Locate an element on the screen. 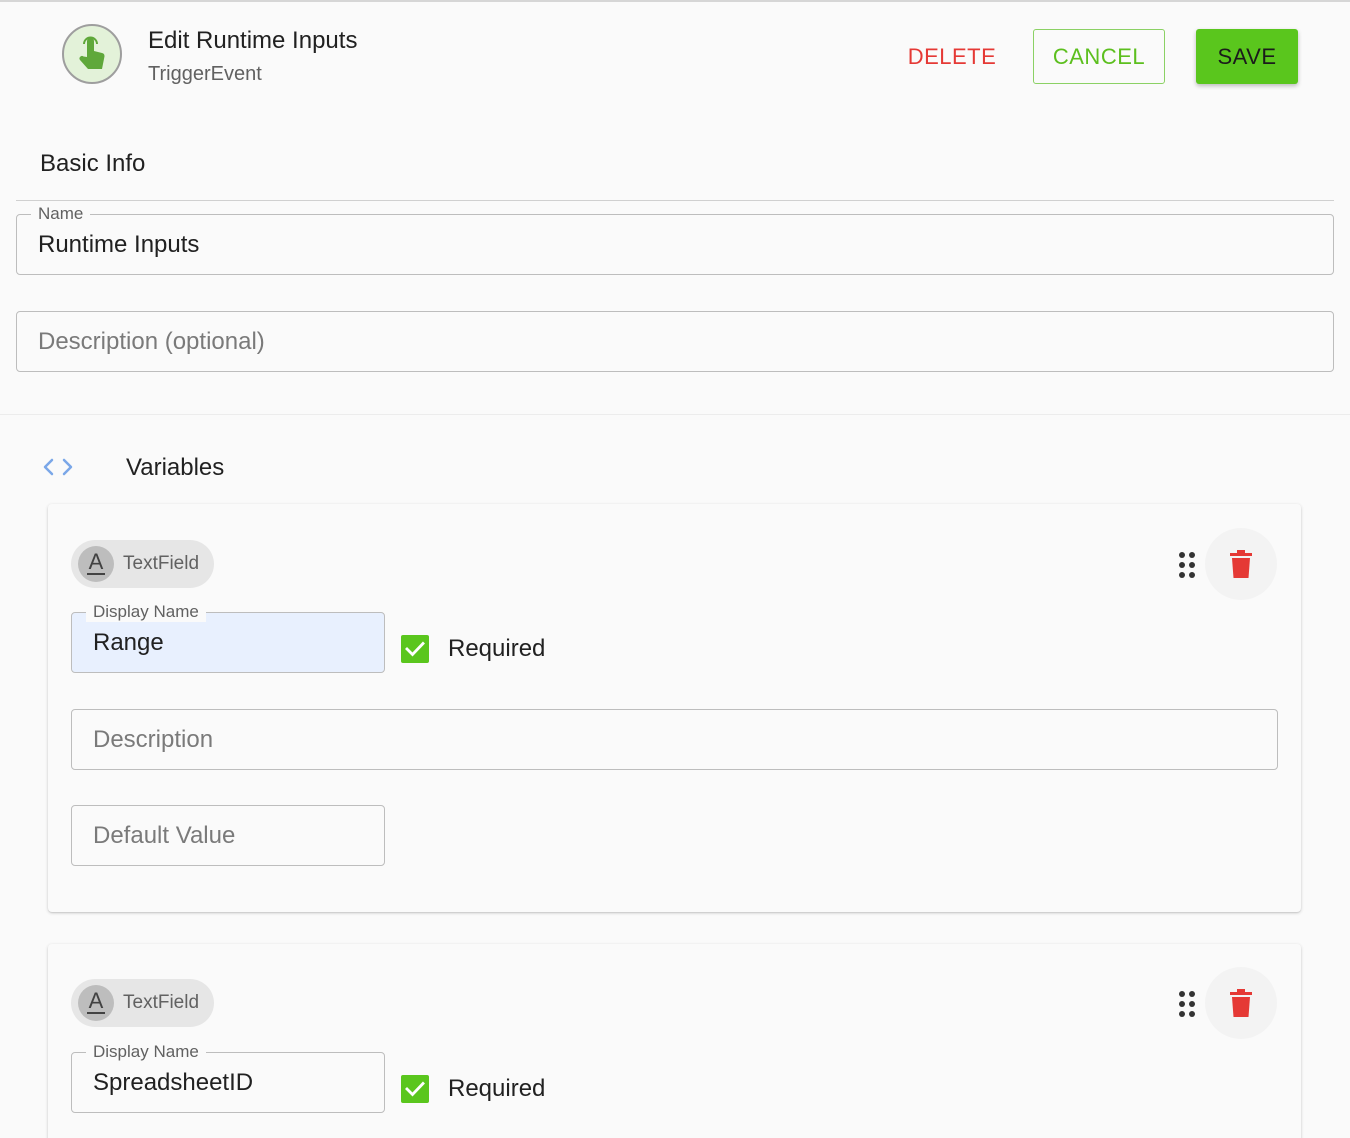 The image size is (1350, 1138). default-value-placeholder: Default Value is located at coordinates (164, 836).